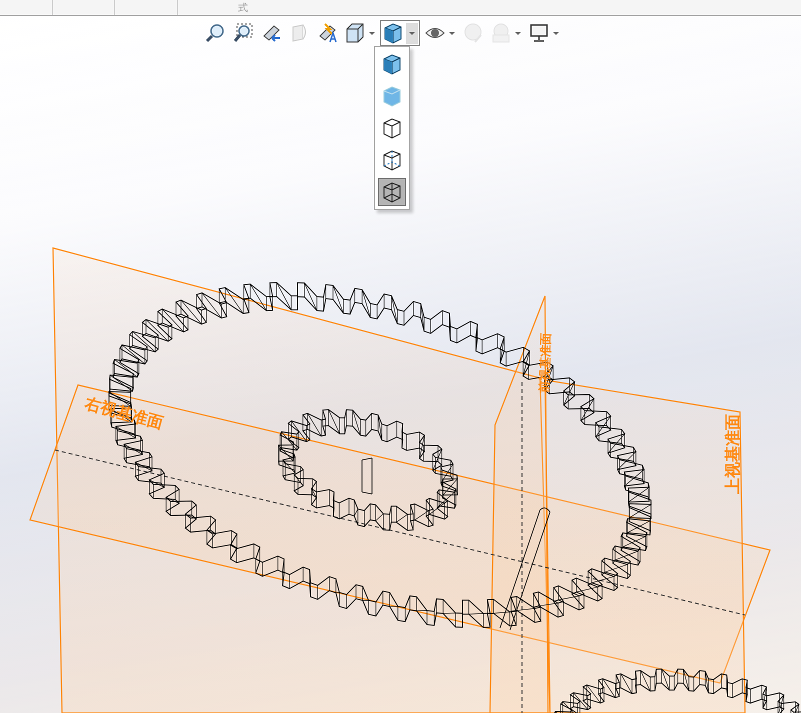 This screenshot has height=713, width=801. I want to click on zoom-area-icon, so click(243, 33).